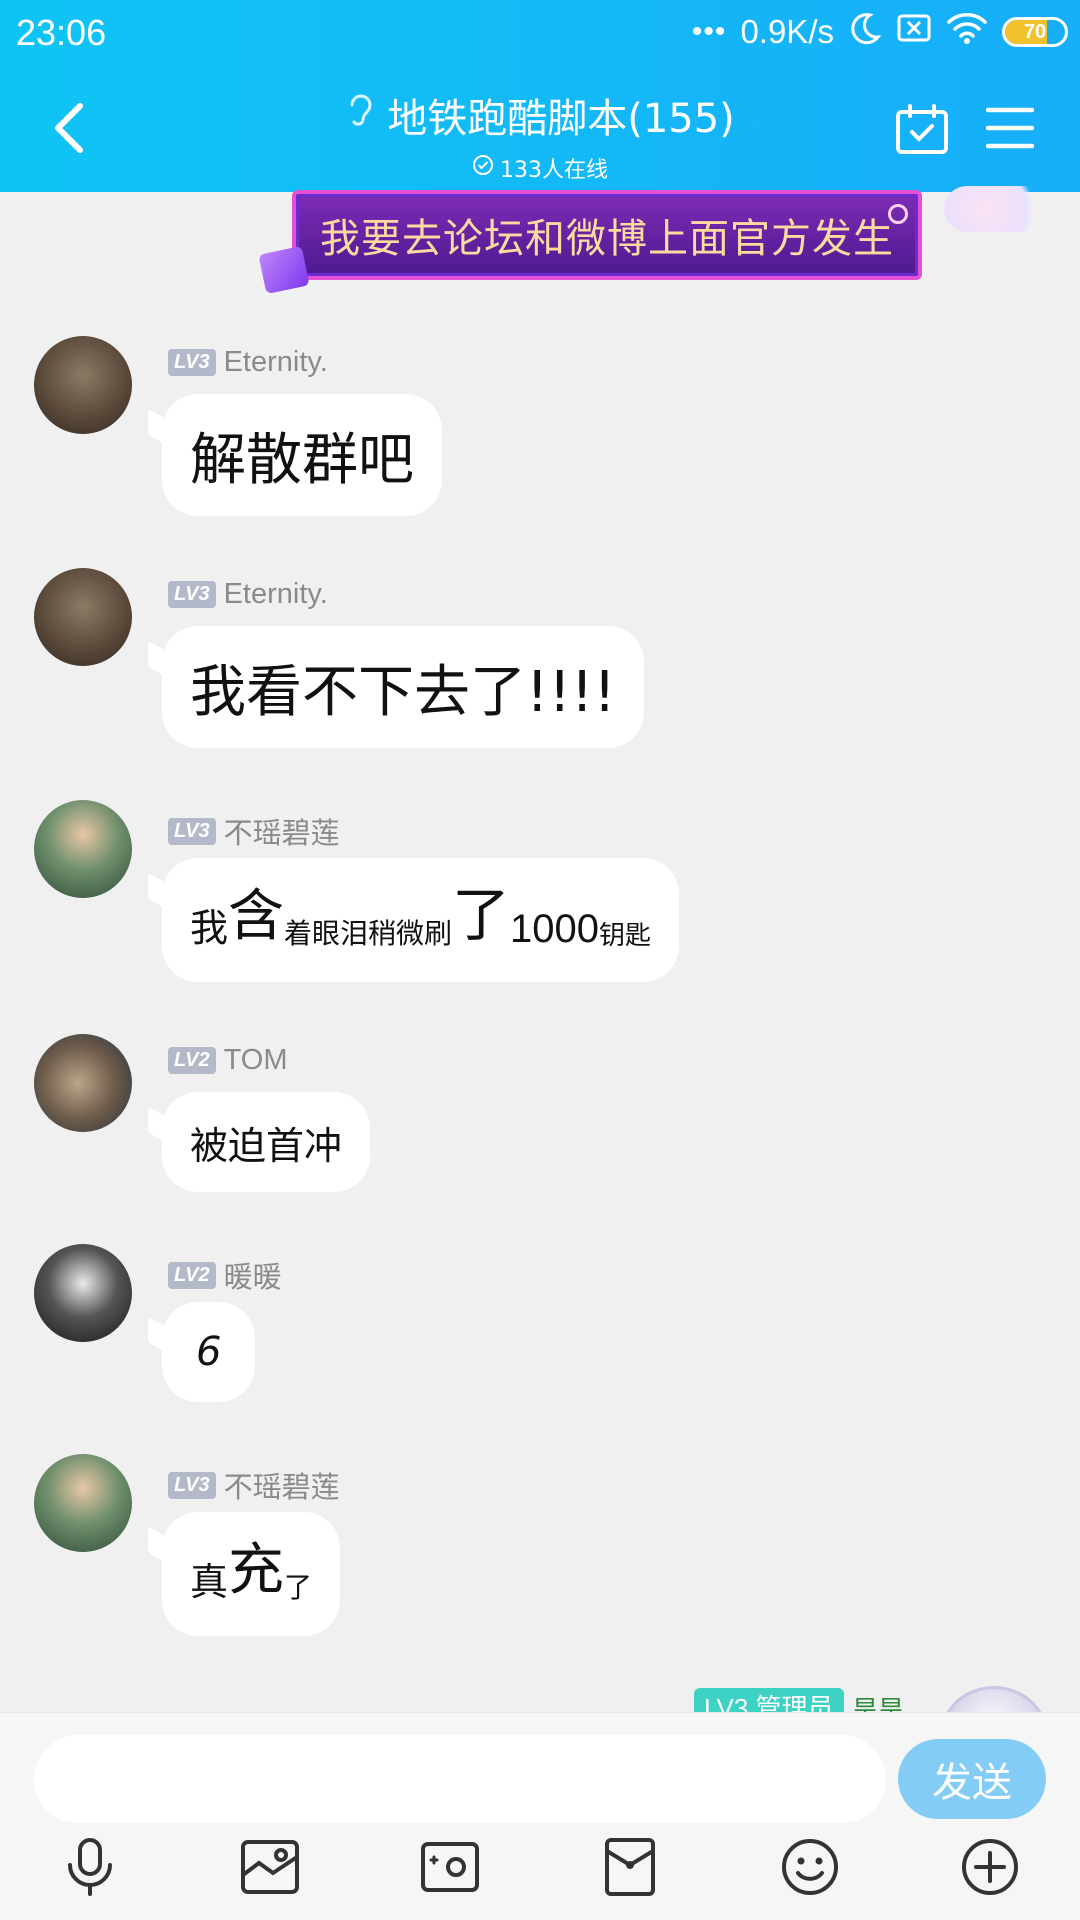 This screenshot has width=1080, height=1920. I want to click on ear-icon, so click(360, 115).